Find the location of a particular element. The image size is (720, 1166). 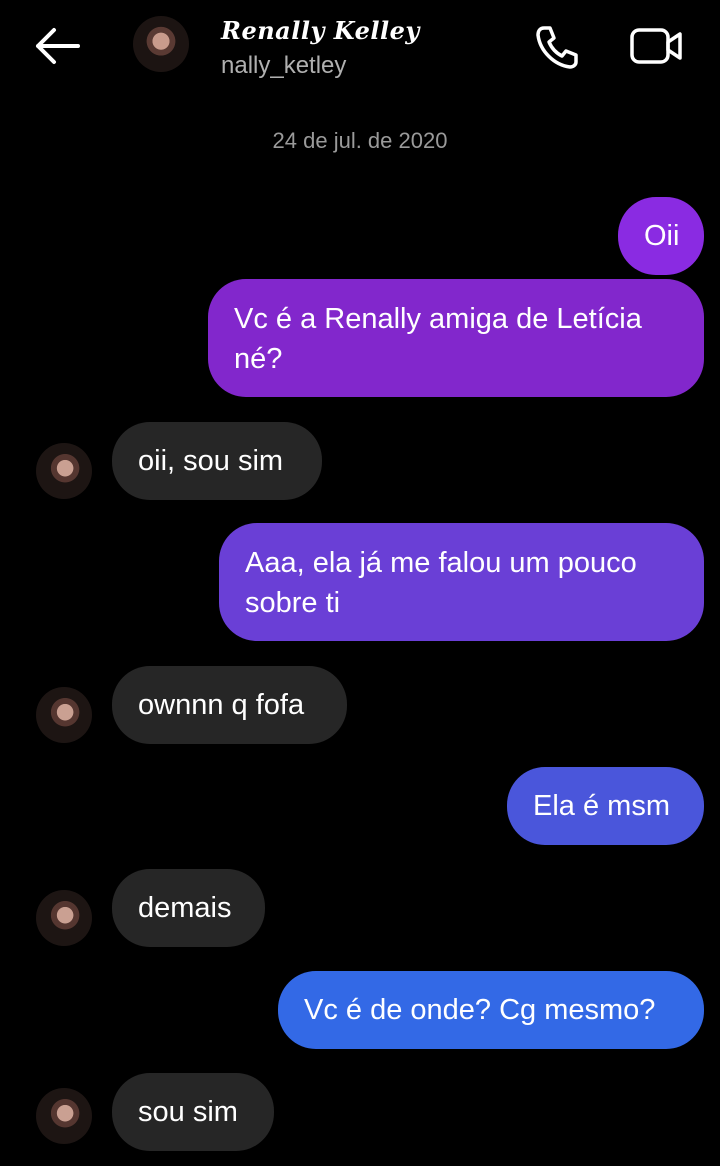

arrow-left-icon is located at coordinates (58, 46).